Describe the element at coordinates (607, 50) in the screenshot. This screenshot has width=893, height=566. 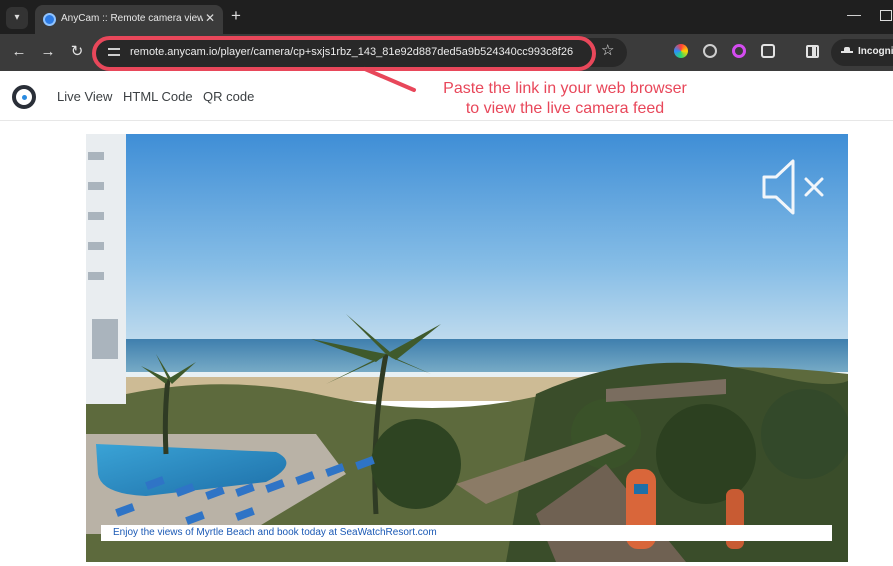
I see `star-icon: ☆` at that location.